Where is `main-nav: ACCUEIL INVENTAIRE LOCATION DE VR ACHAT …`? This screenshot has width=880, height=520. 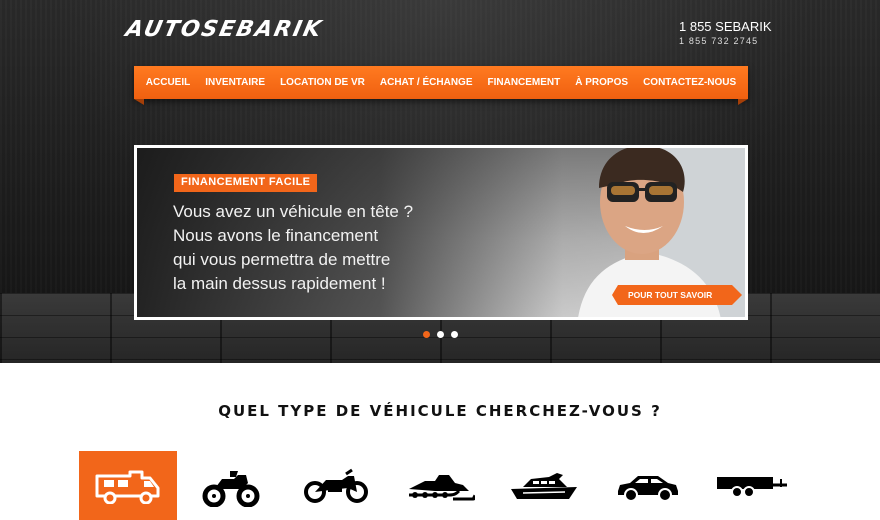 main-nav: ACCUEIL INVENTAIRE LOCATION DE VR ACHAT … is located at coordinates (441, 85).